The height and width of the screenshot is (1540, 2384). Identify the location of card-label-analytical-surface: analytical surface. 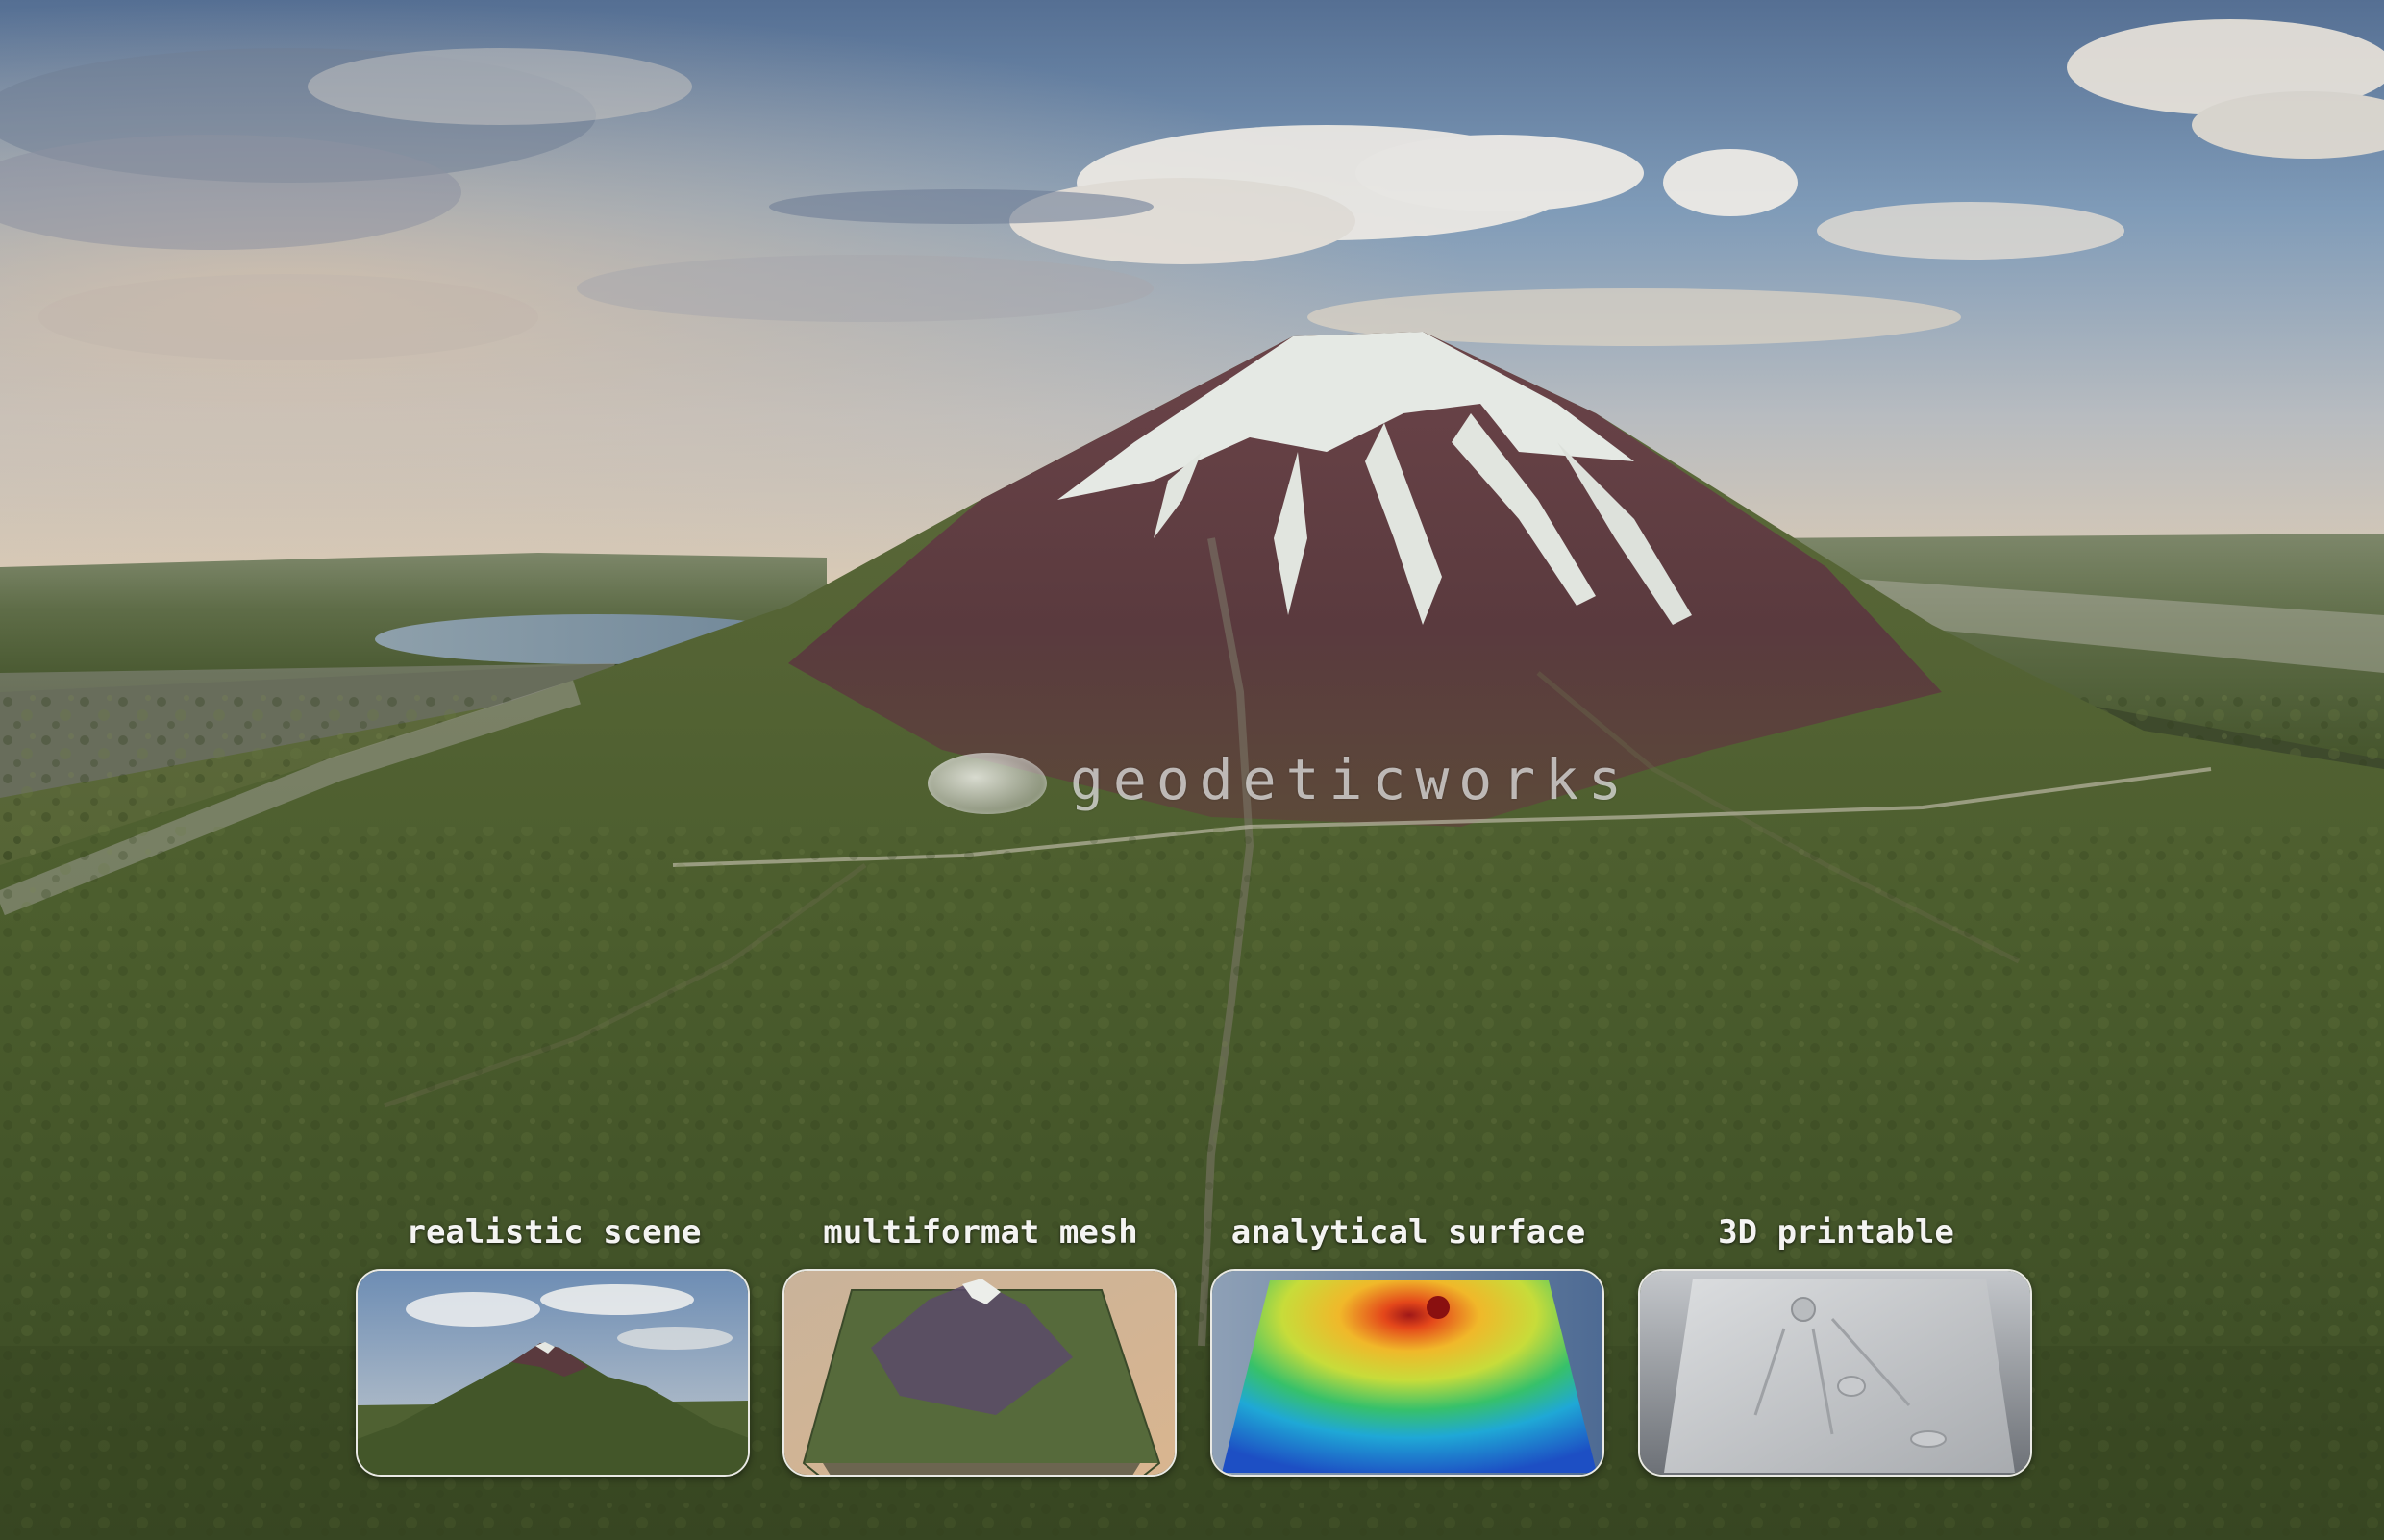
(1408, 1232).